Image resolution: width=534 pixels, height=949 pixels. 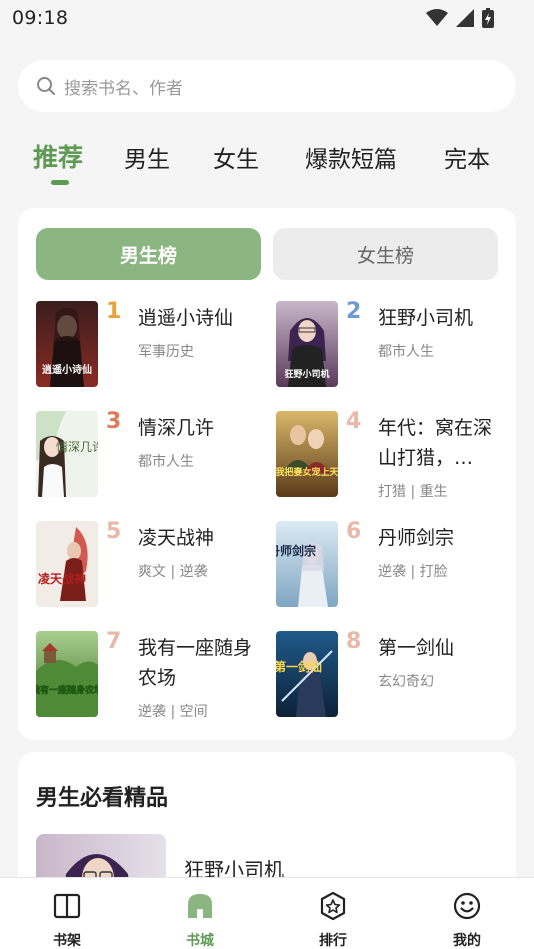 What do you see at coordinates (426, 318) in the screenshot?
I see `book-title: 狂野小司机` at bounding box center [426, 318].